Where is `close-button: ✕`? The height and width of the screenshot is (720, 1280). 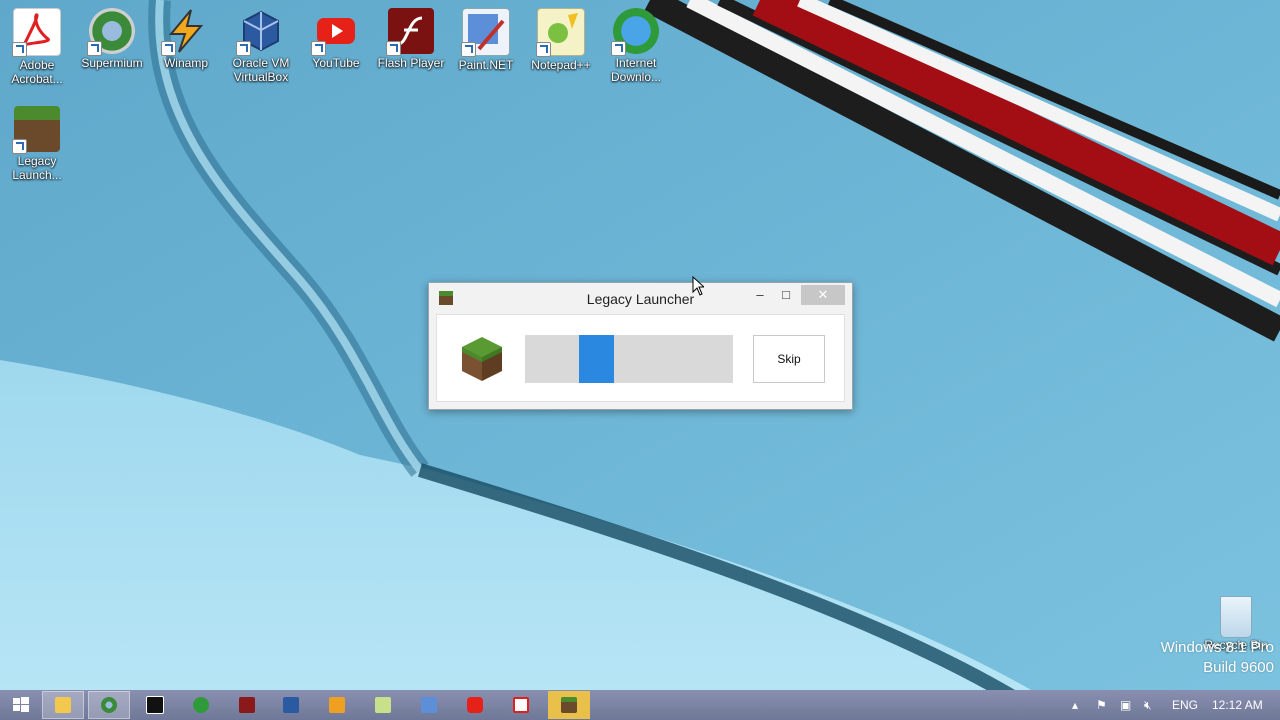
close-button: ✕ is located at coordinates (823, 295).